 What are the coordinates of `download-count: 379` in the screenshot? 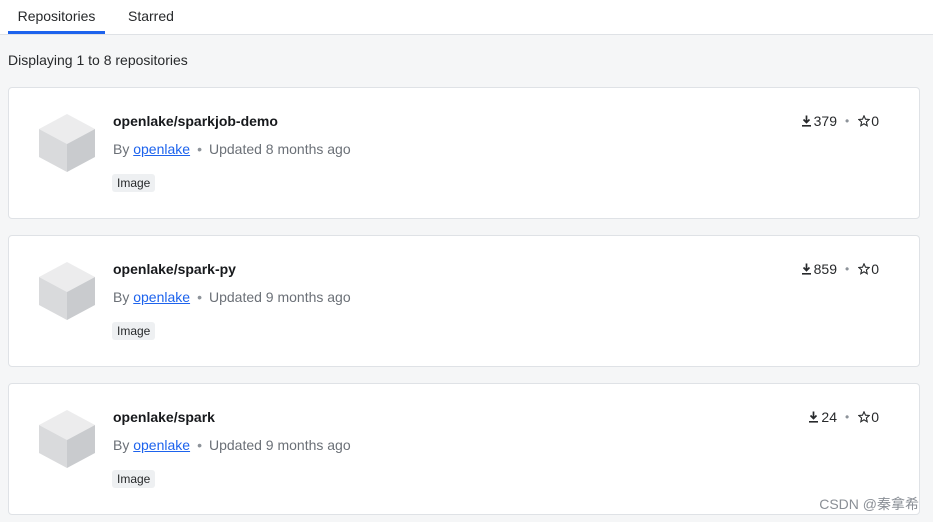 It's located at (825, 121).